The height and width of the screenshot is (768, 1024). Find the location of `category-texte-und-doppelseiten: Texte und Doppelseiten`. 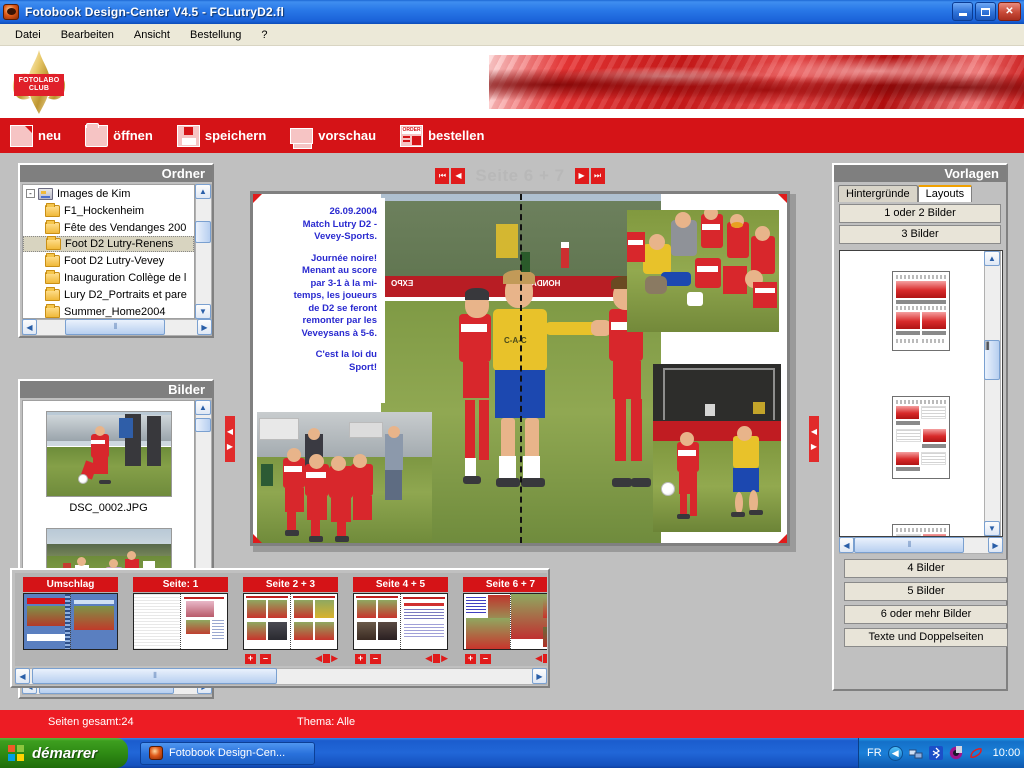

category-texte-und-doppelseiten: Texte und Doppelseiten is located at coordinates (926, 637).